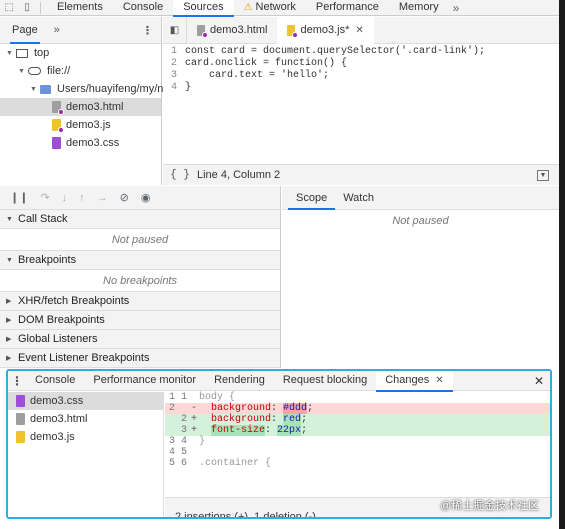 Image resolution: width=565 pixels, height=529 pixels. Describe the element at coordinates (81, 125) in the screenshot. I see `tree-item-demo3-js: demo3.js` at that location.